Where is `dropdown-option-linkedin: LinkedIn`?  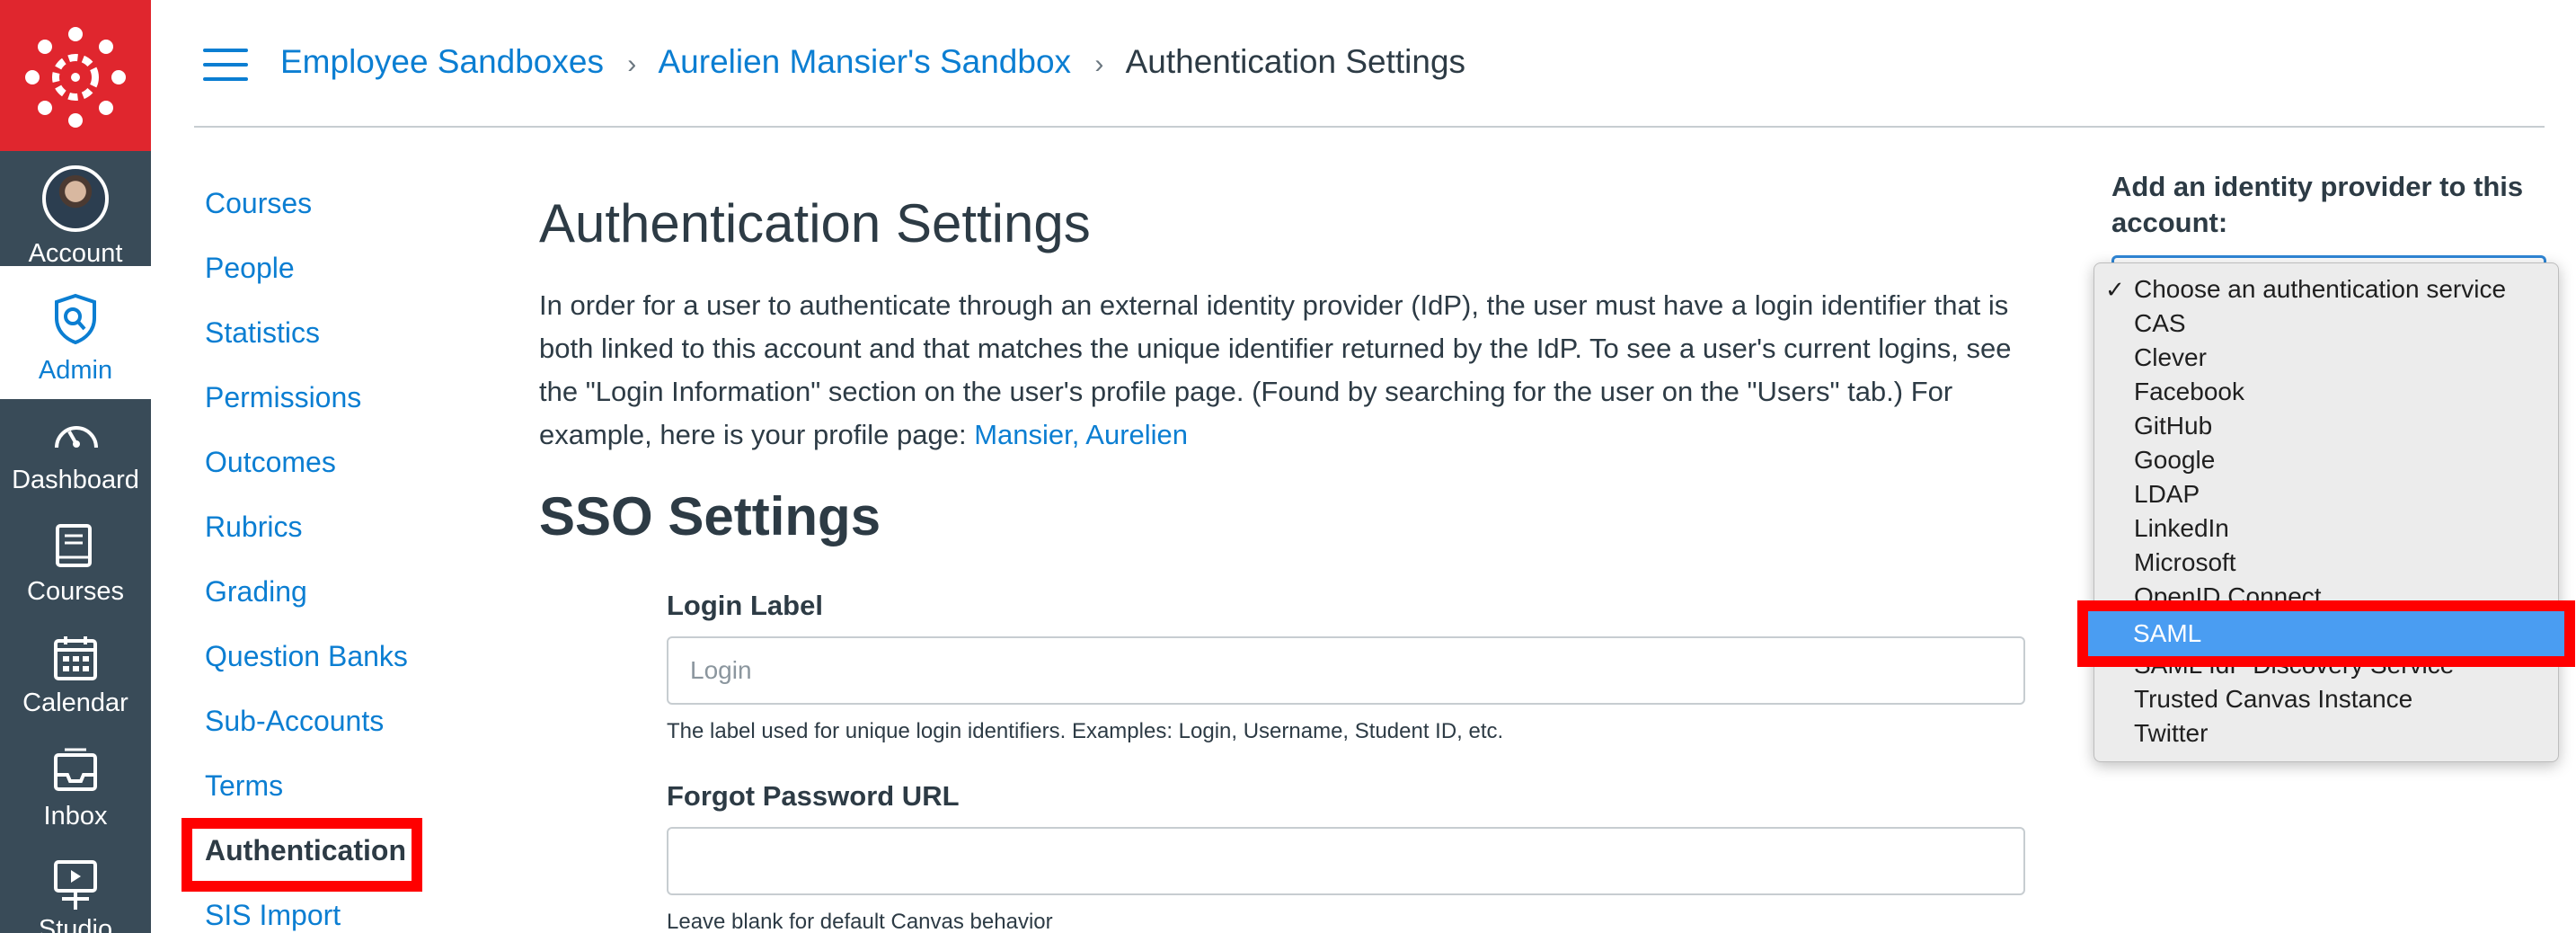
dropdown-option-linkedin: LinkedIn is located at coordinates (2326, 528).